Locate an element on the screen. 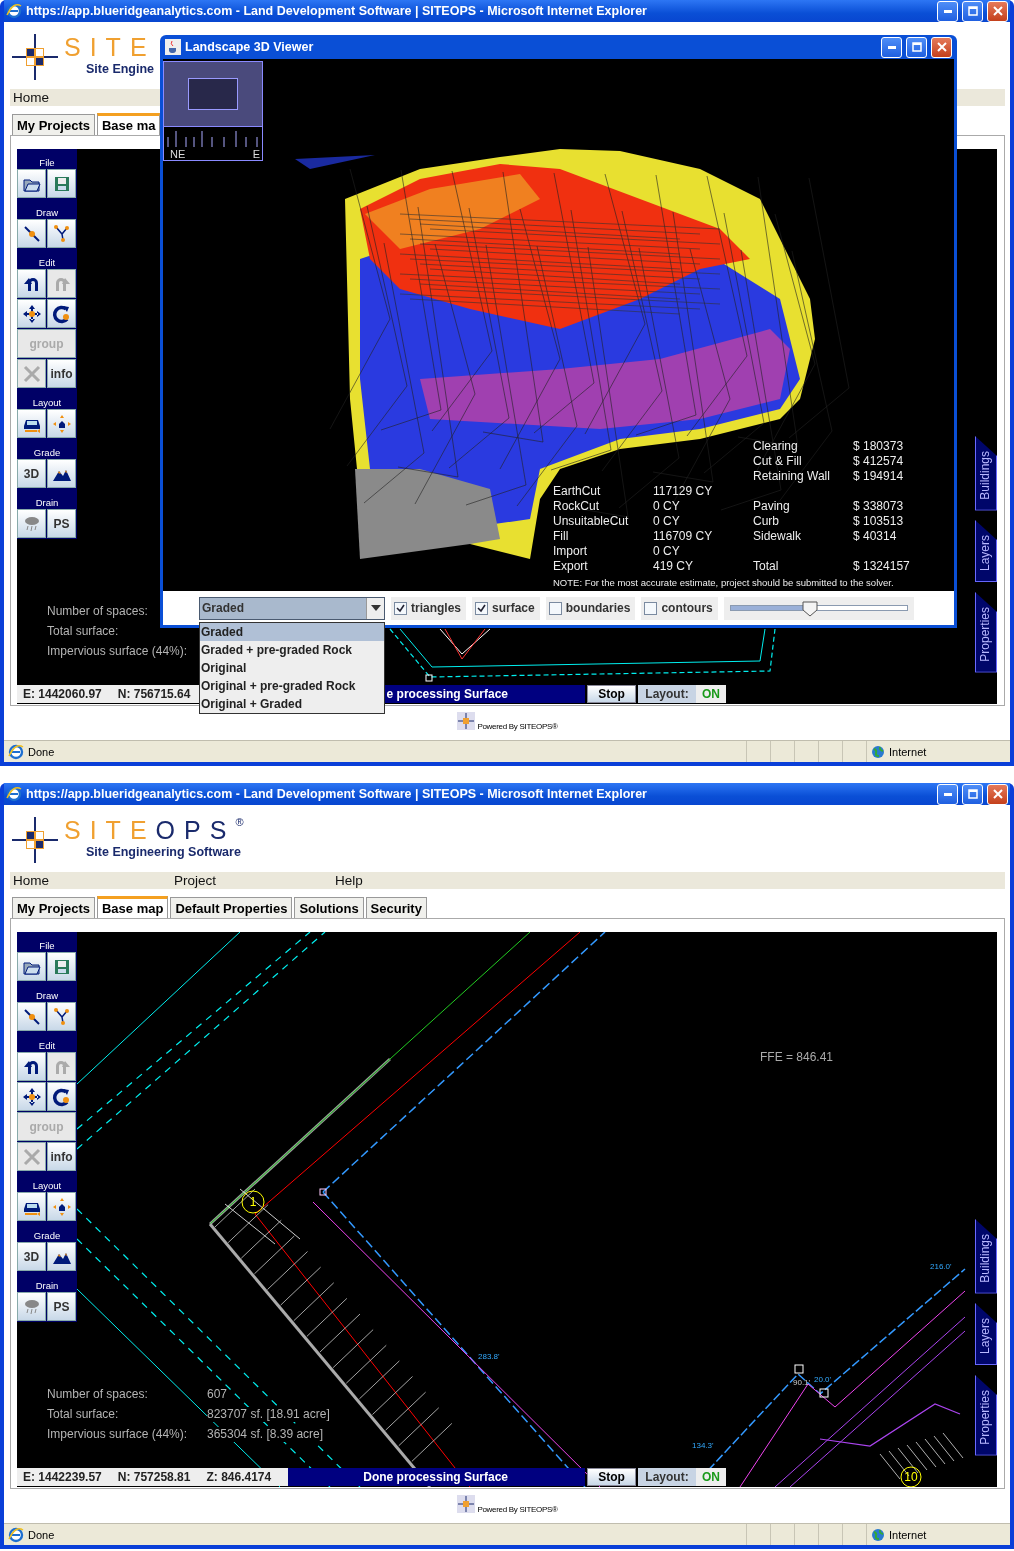 This screenshot has height=1551, width=1014. minimize-icon is located at coordinates (947, 794).